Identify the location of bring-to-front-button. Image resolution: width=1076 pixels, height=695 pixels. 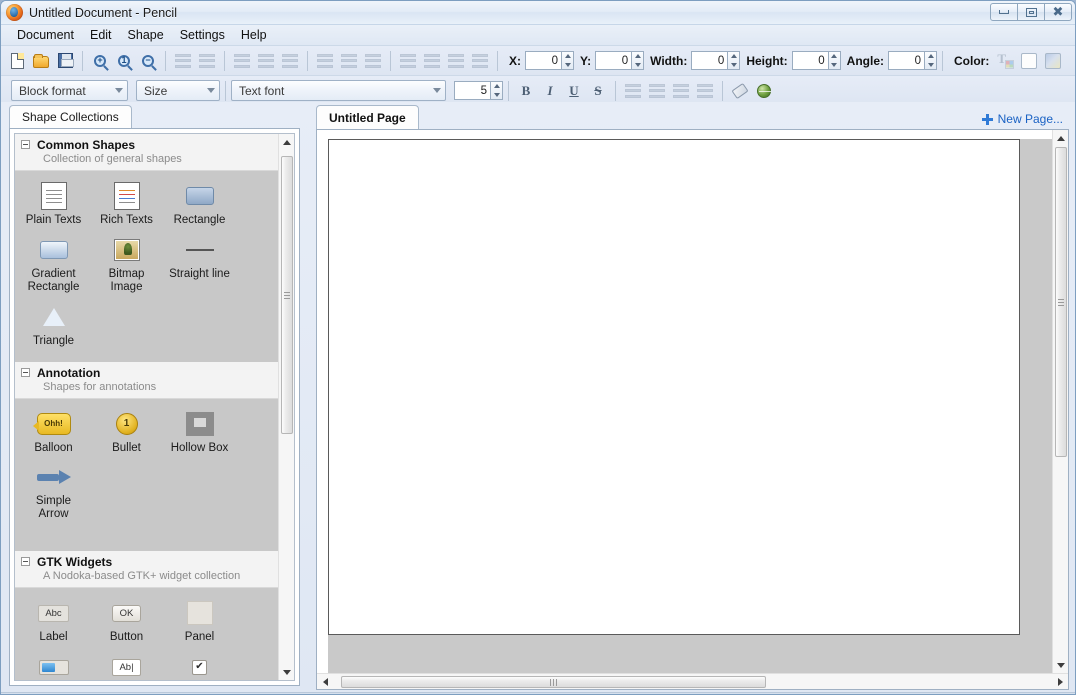
(408, 61).